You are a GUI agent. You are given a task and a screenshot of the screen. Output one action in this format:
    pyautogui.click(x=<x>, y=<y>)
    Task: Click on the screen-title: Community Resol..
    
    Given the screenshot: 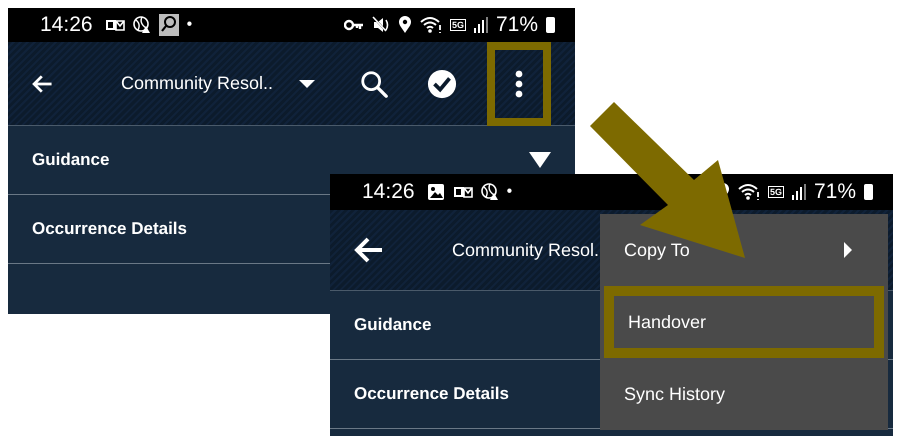 What is the action you would take?
    pyautogui.click(x=196, y=83)
    